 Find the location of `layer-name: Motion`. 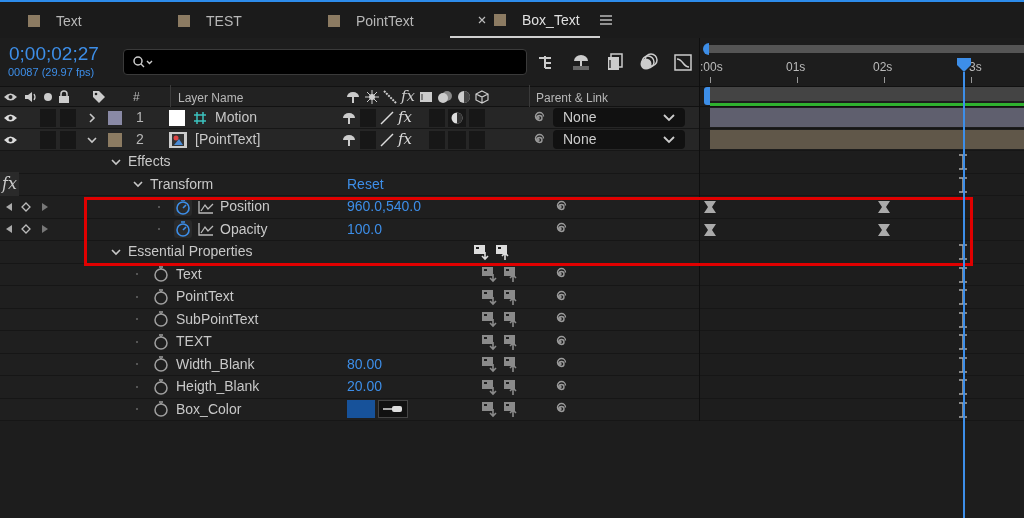

layer-name: Motion is located at coordinates (236, 117).